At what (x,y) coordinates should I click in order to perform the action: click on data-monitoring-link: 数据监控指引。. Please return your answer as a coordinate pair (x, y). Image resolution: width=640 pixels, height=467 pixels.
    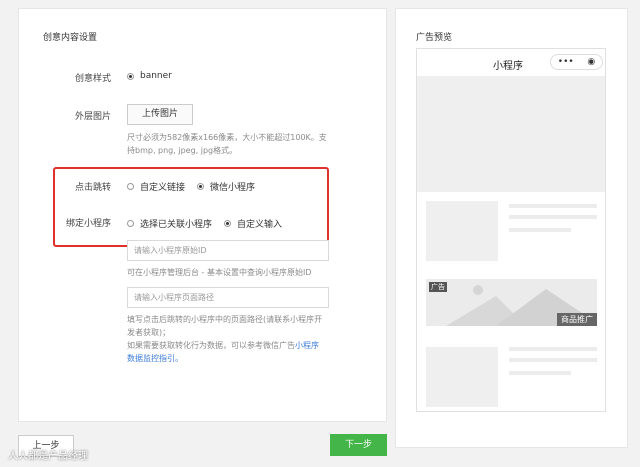
    Looking at the image, I should click on (224, 358).